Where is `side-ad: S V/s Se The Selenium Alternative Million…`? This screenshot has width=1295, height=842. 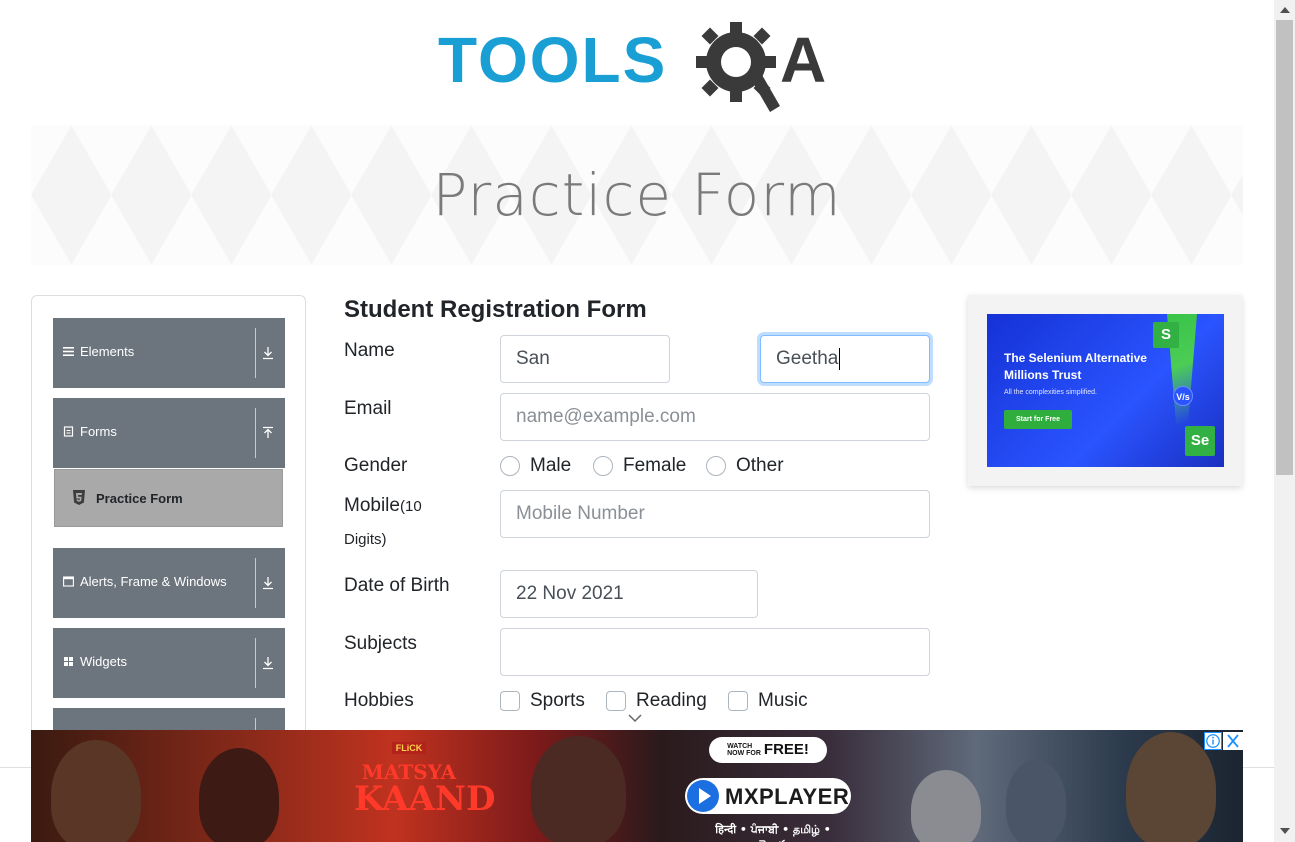 side-ad: S V/s Se The Selenium Alternative Million… is located at coordinates (1105, 390).